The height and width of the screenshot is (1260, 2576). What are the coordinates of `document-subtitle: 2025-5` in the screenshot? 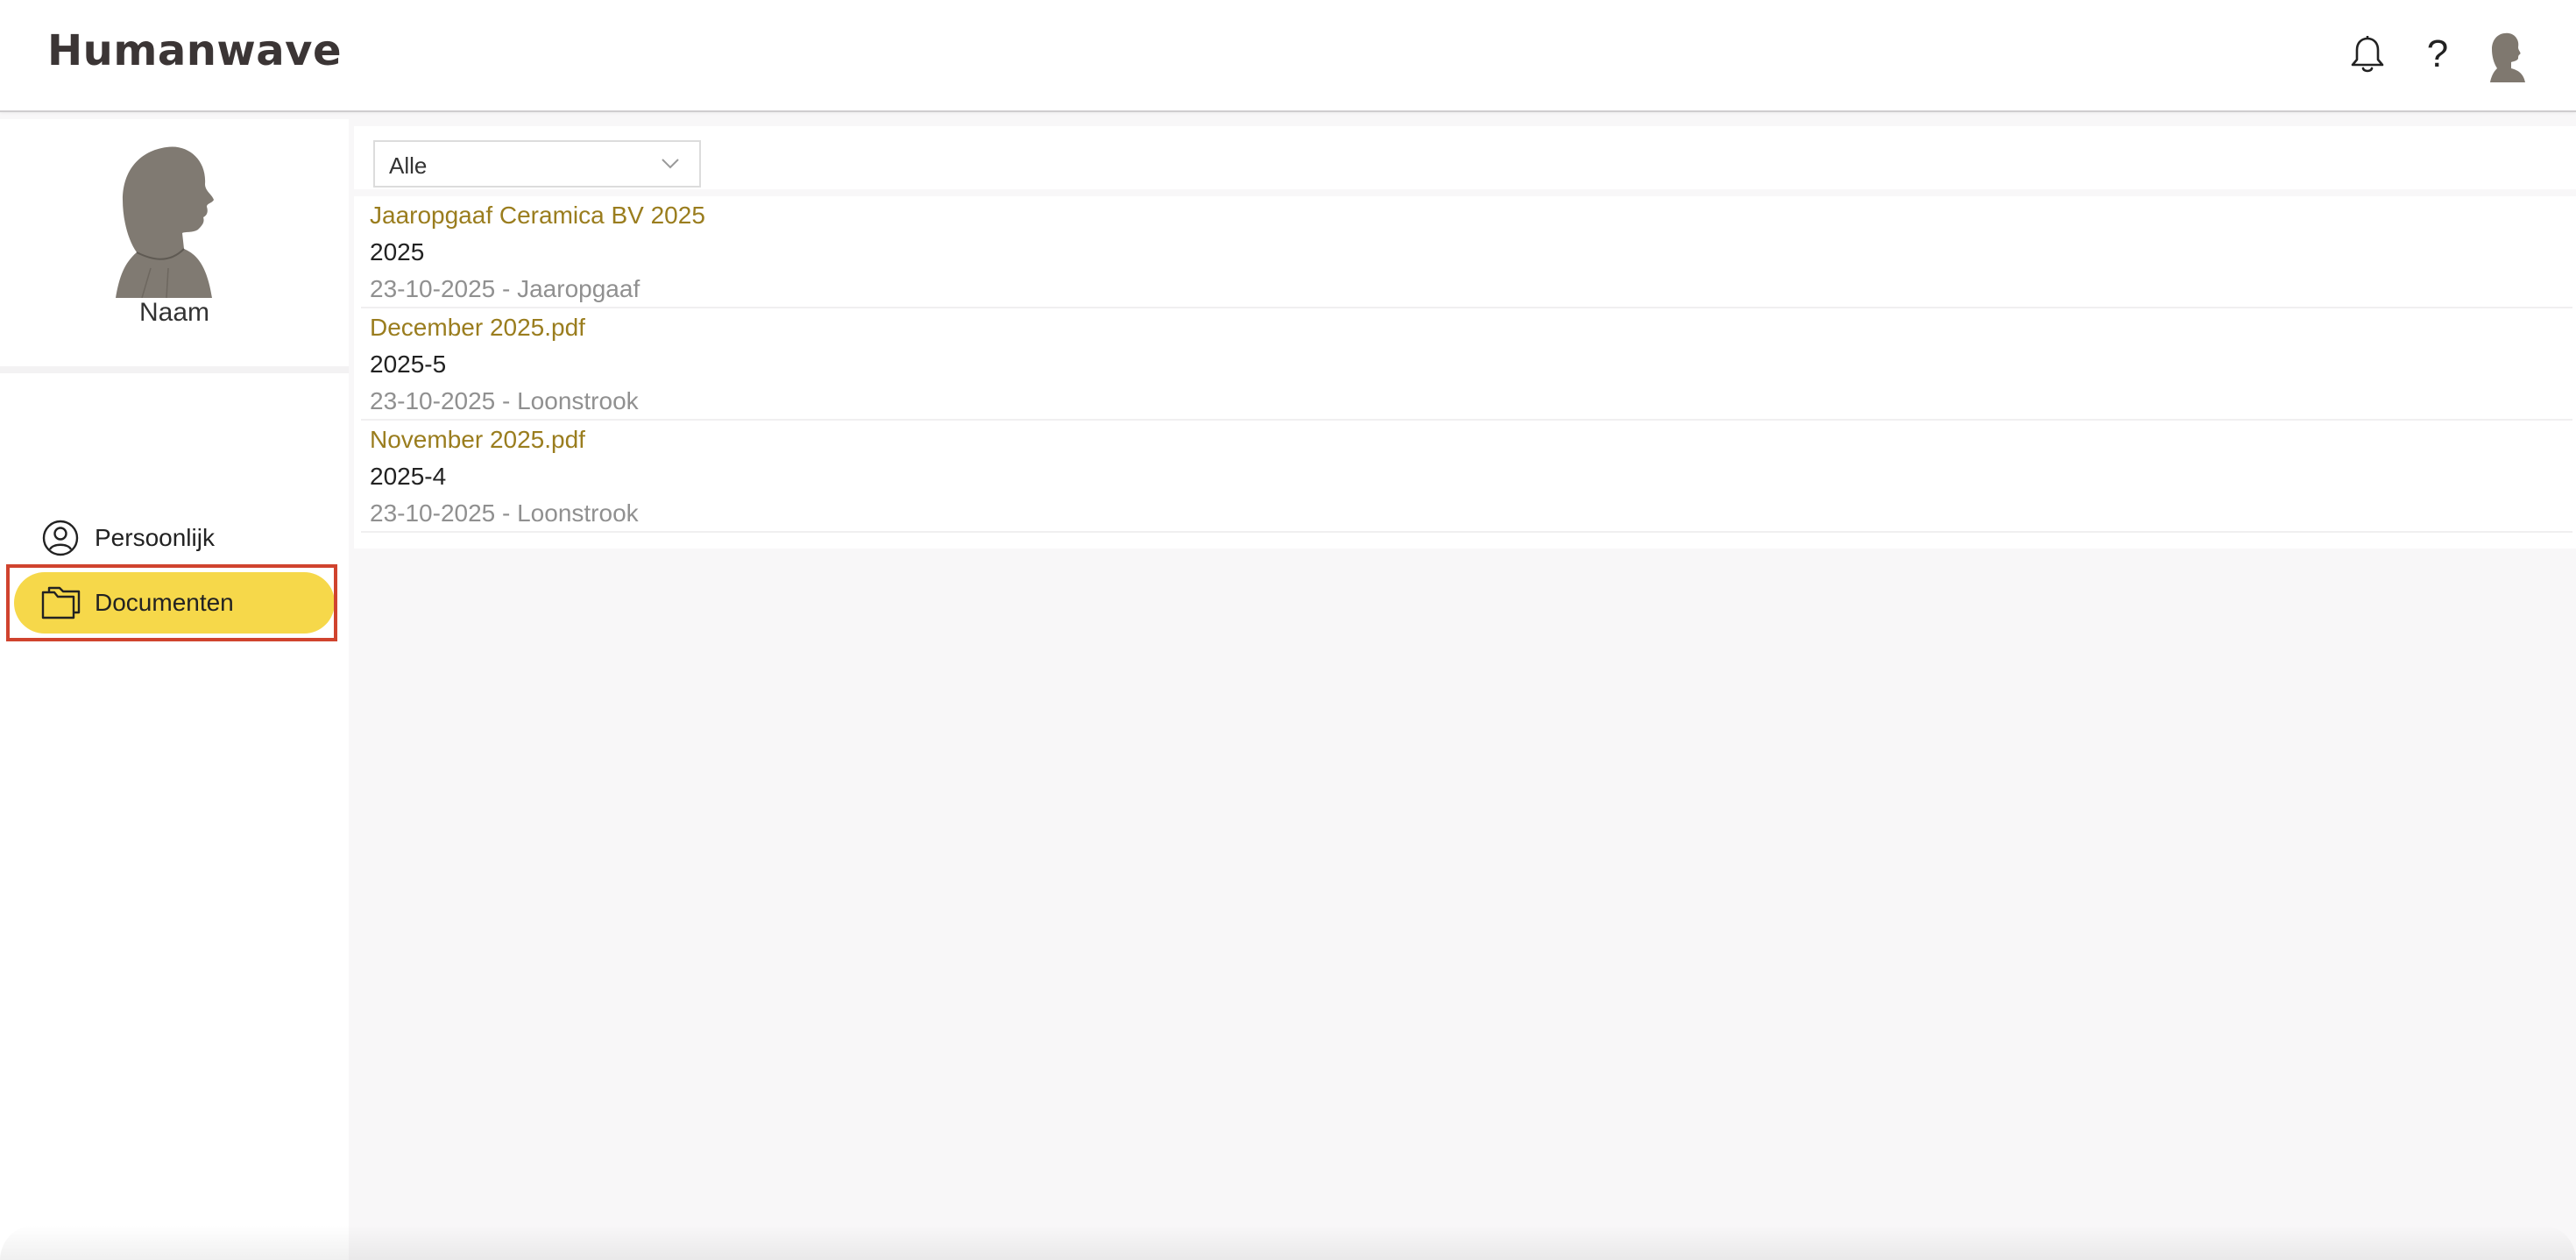 It's located at (408, 364).